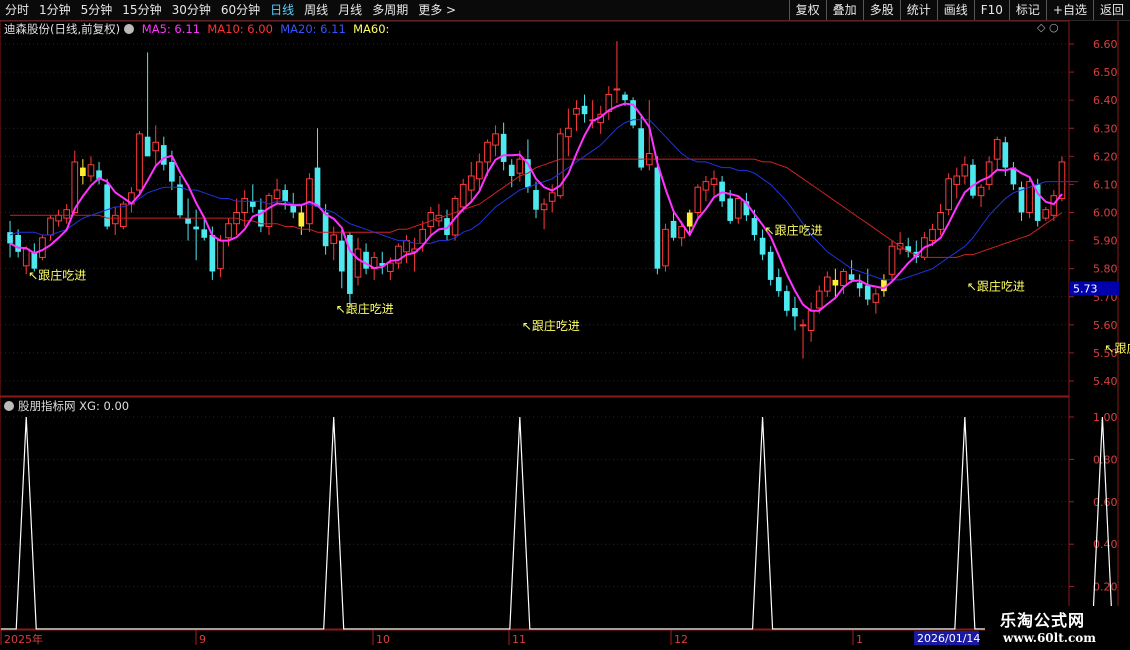  I want to click on indicator-tick-label: 0.60, so click(1105, 502).